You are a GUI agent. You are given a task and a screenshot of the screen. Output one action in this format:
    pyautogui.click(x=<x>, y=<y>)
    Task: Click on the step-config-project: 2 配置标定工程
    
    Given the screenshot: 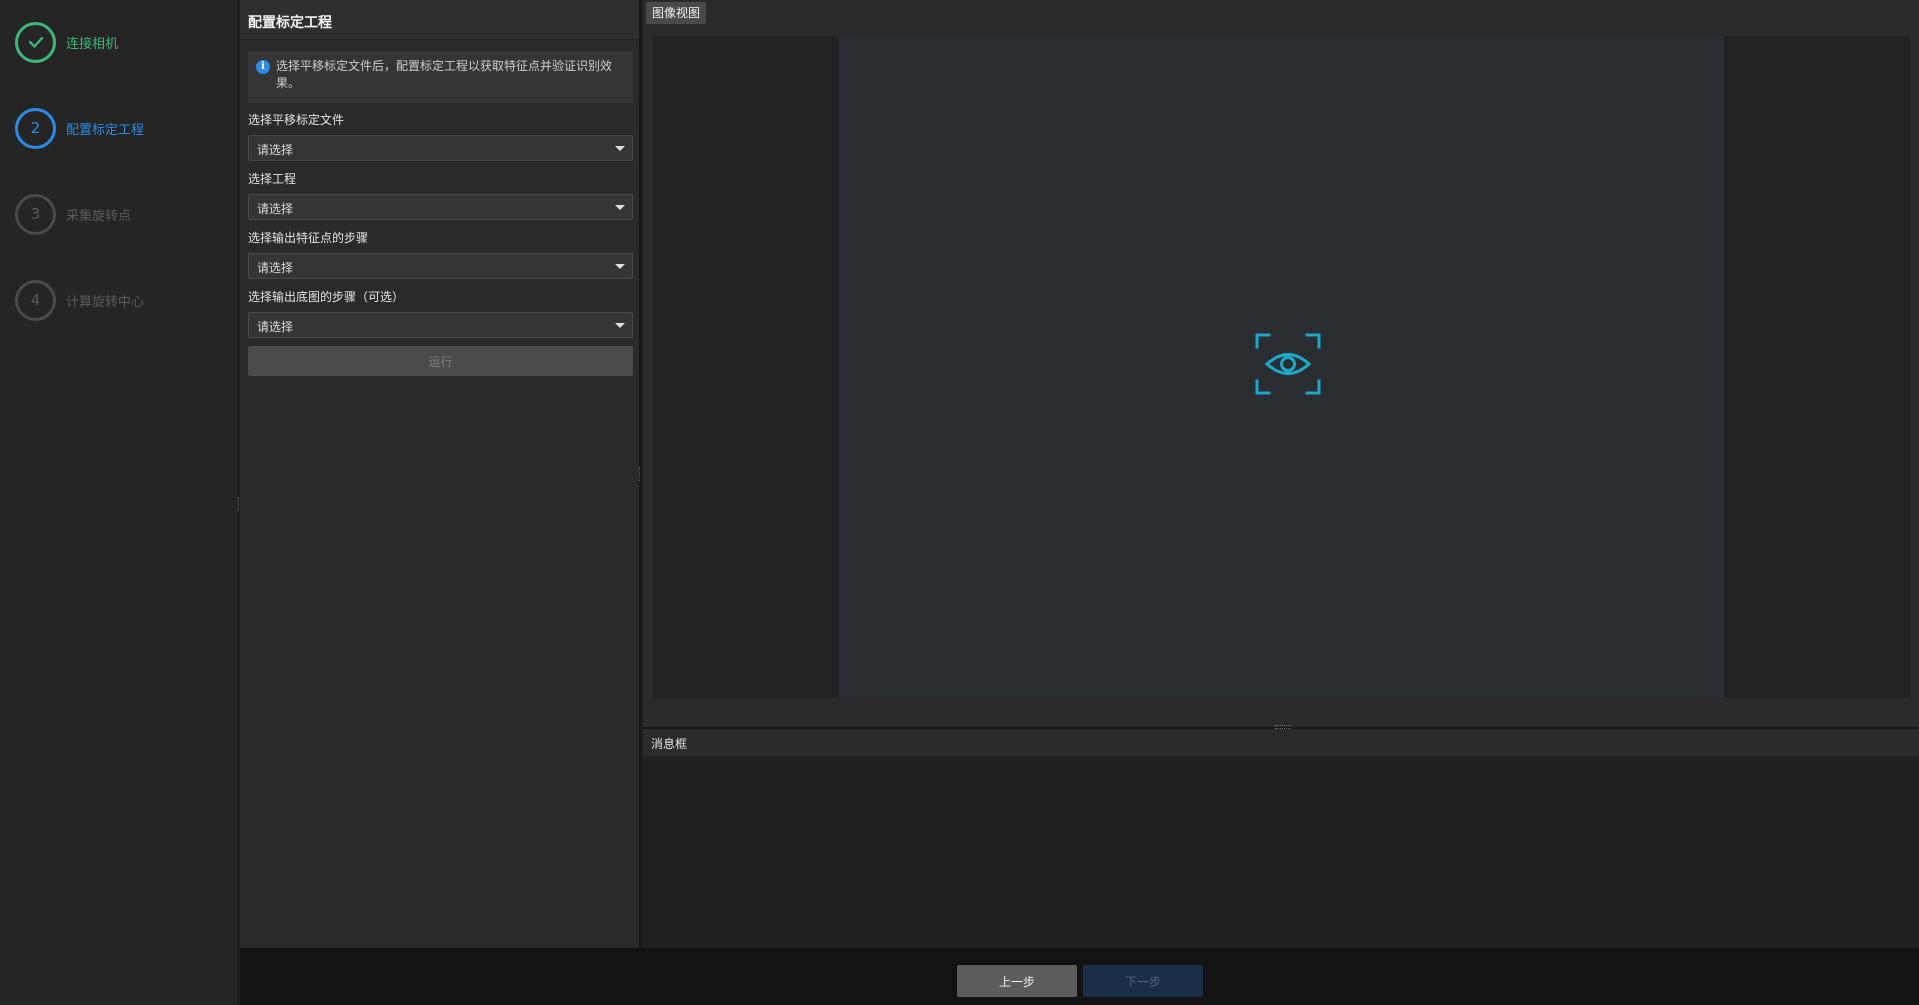 What is the action you would take?
    pyautogui.click(x=79, y=128)
    